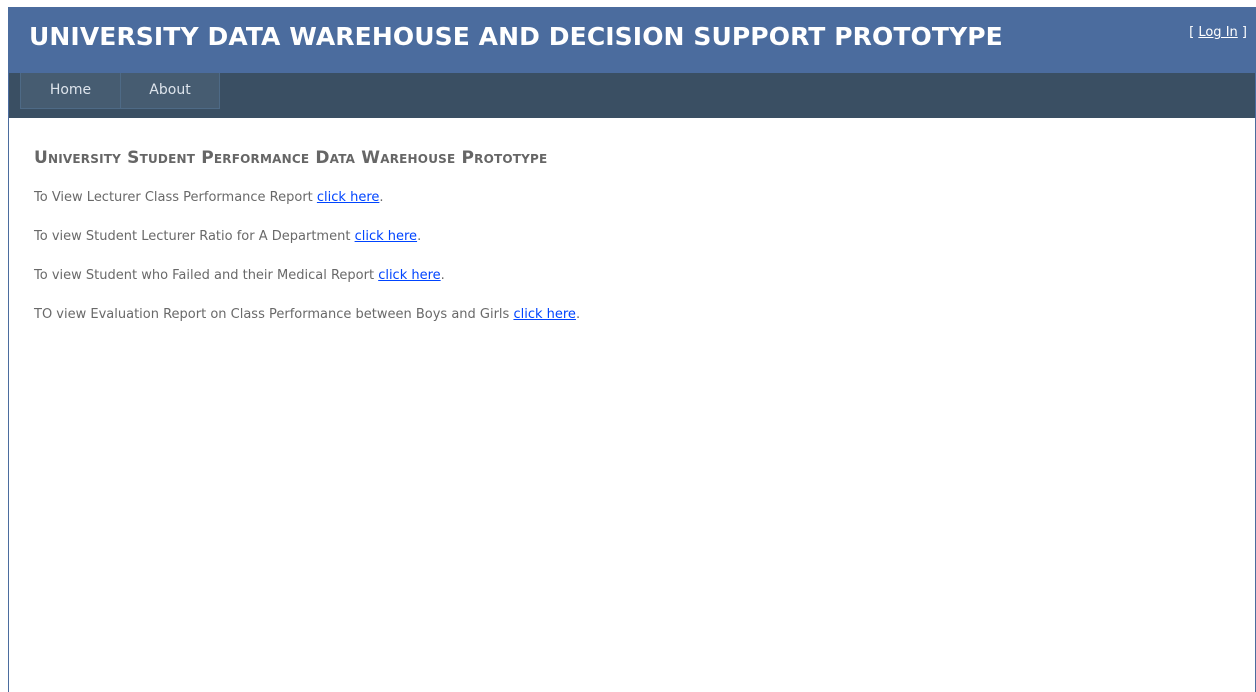 The width and height of the screenshot is (1256, 692). Describe the element at coordinates (409, 275) in the screenshot. I see `failed-medical-link: click here` at that location.